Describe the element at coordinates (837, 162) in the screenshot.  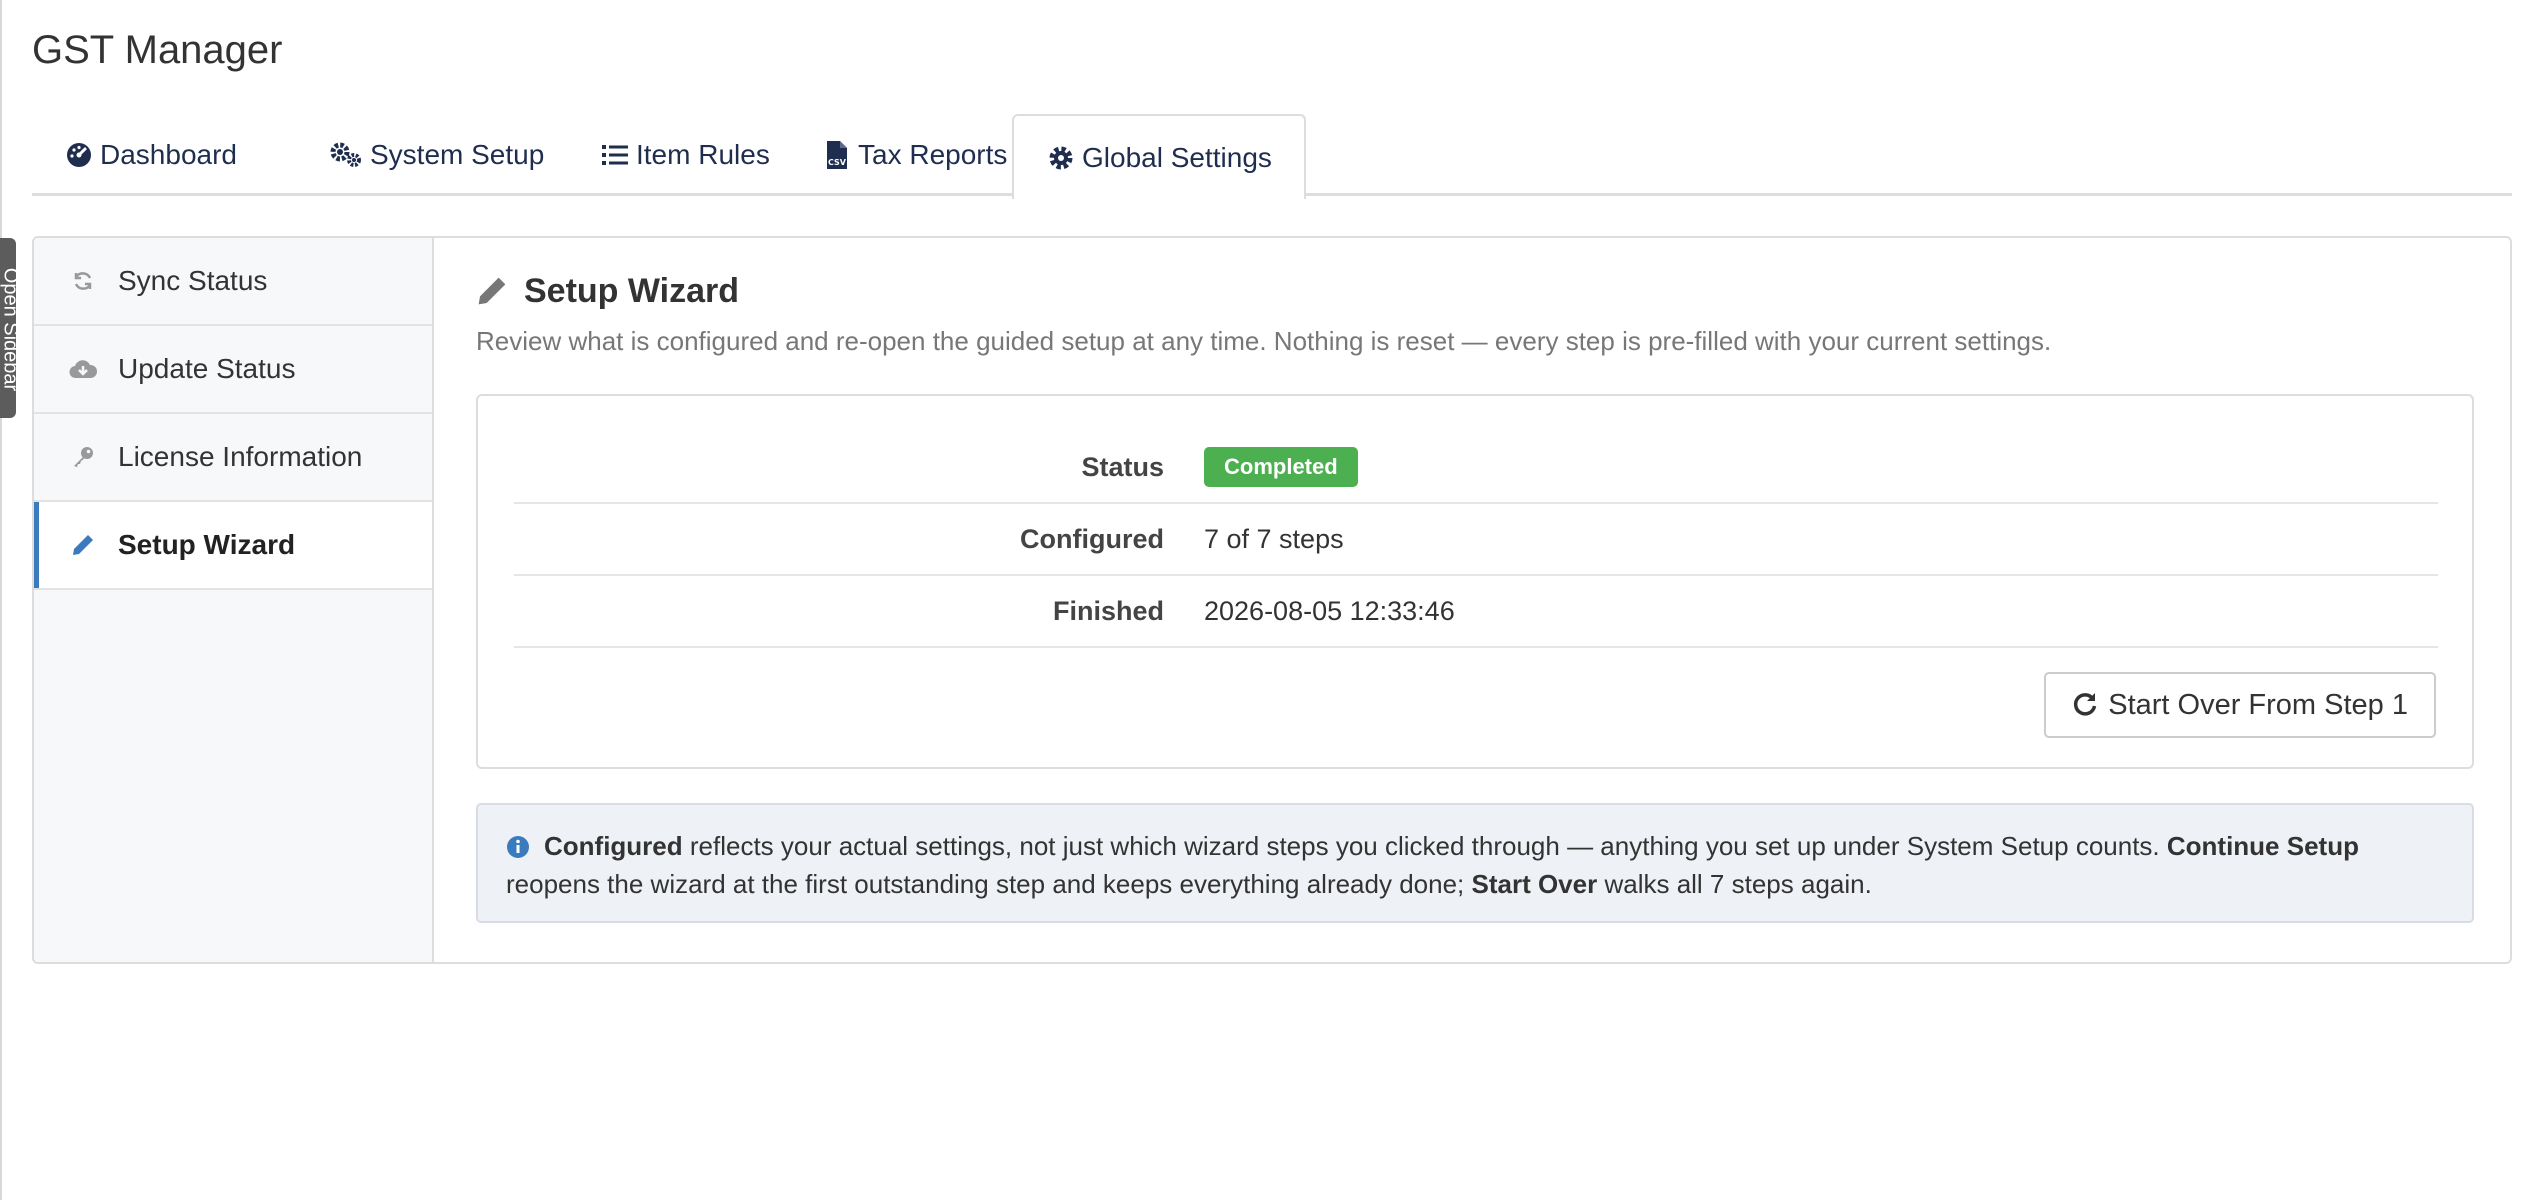
I see `svg-text: CSV` at that location.